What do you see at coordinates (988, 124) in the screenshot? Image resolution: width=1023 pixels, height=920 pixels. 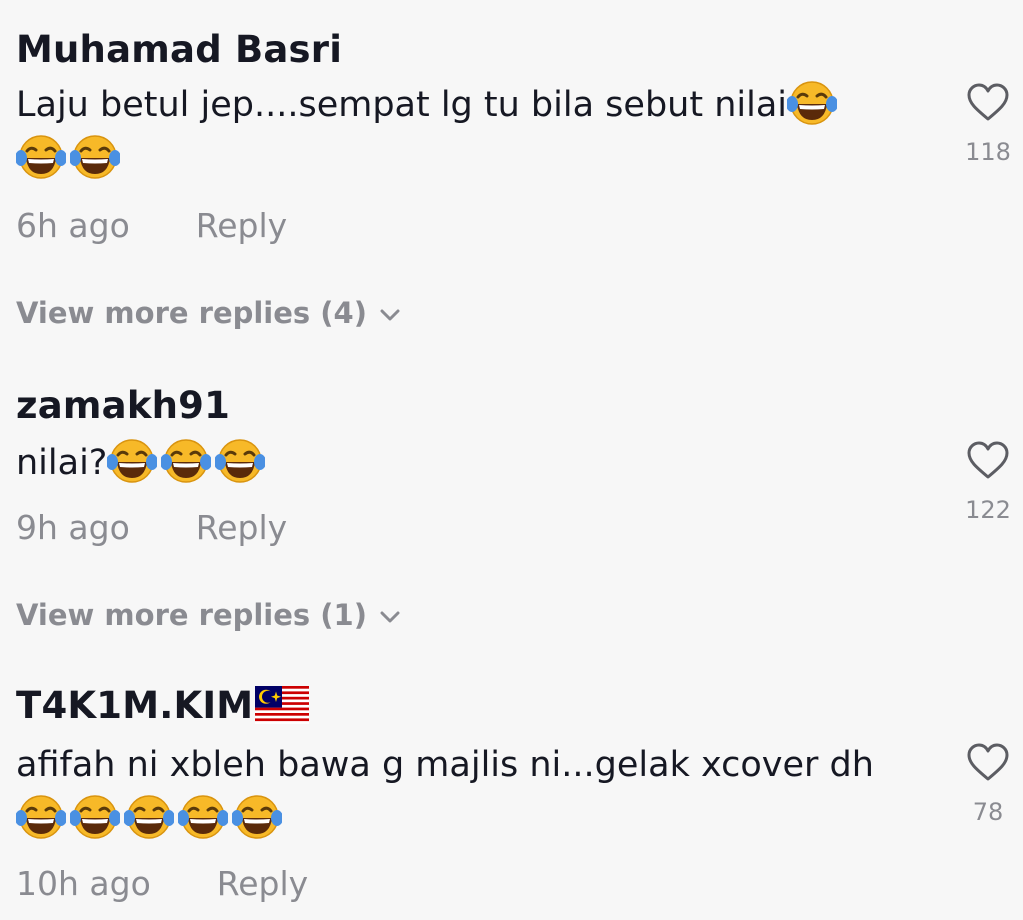 I see `like-button: 118` at bounding box center [988, 124].